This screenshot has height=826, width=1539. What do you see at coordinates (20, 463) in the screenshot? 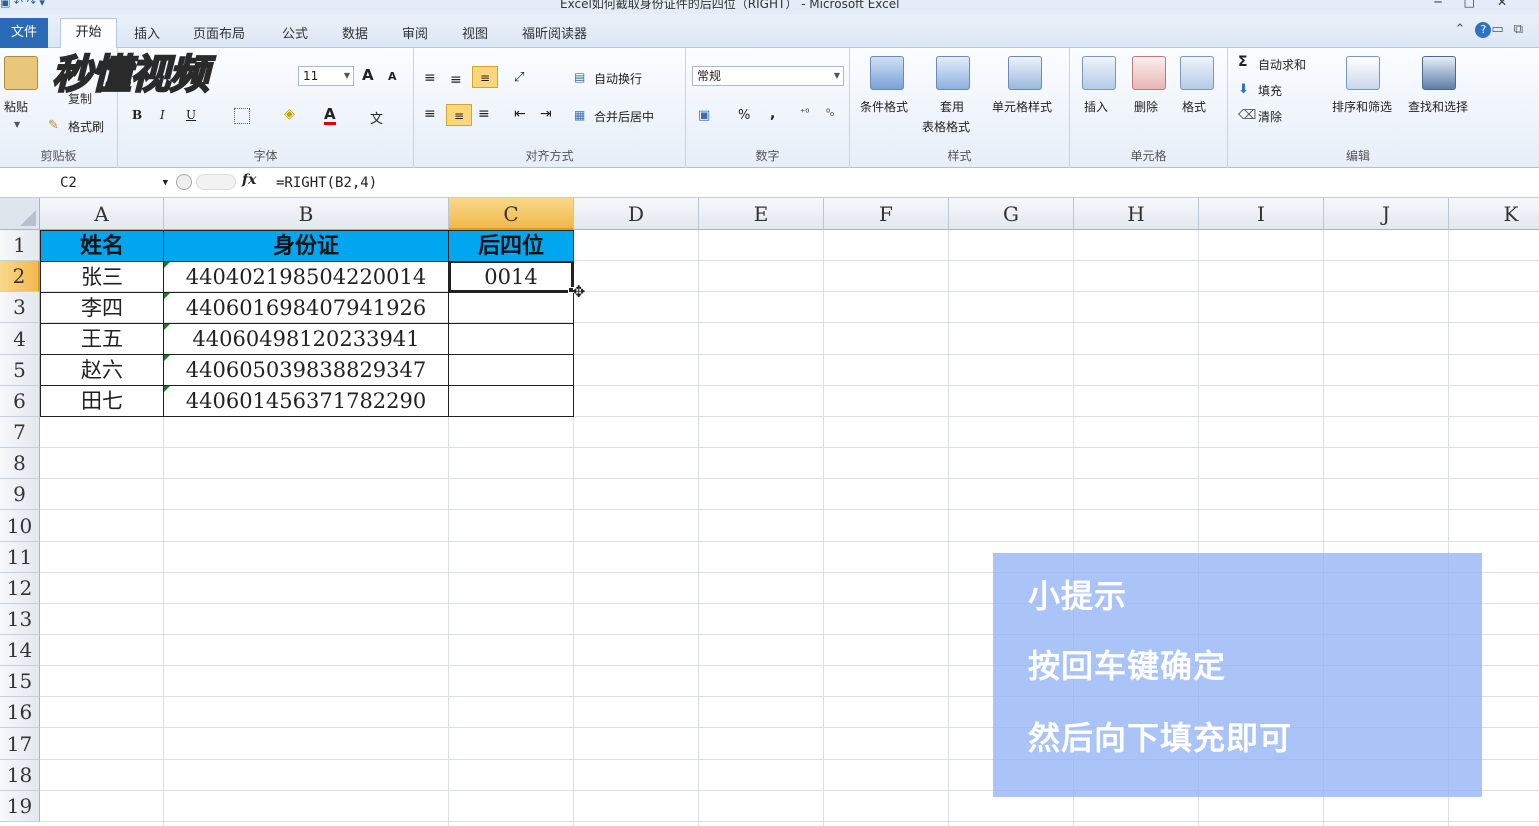
I see `row-header-8: 8` at bounding box center [20, 463].